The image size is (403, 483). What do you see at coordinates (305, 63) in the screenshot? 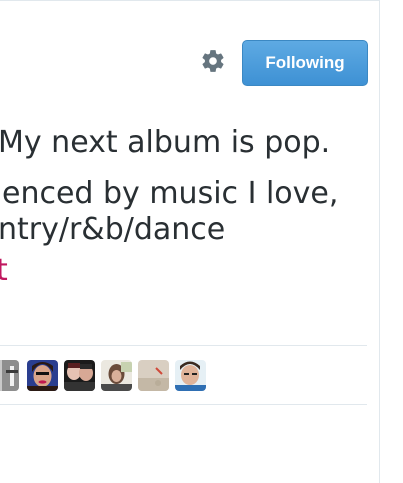
I see `following-button: Following` at bounding box center [305, 63].